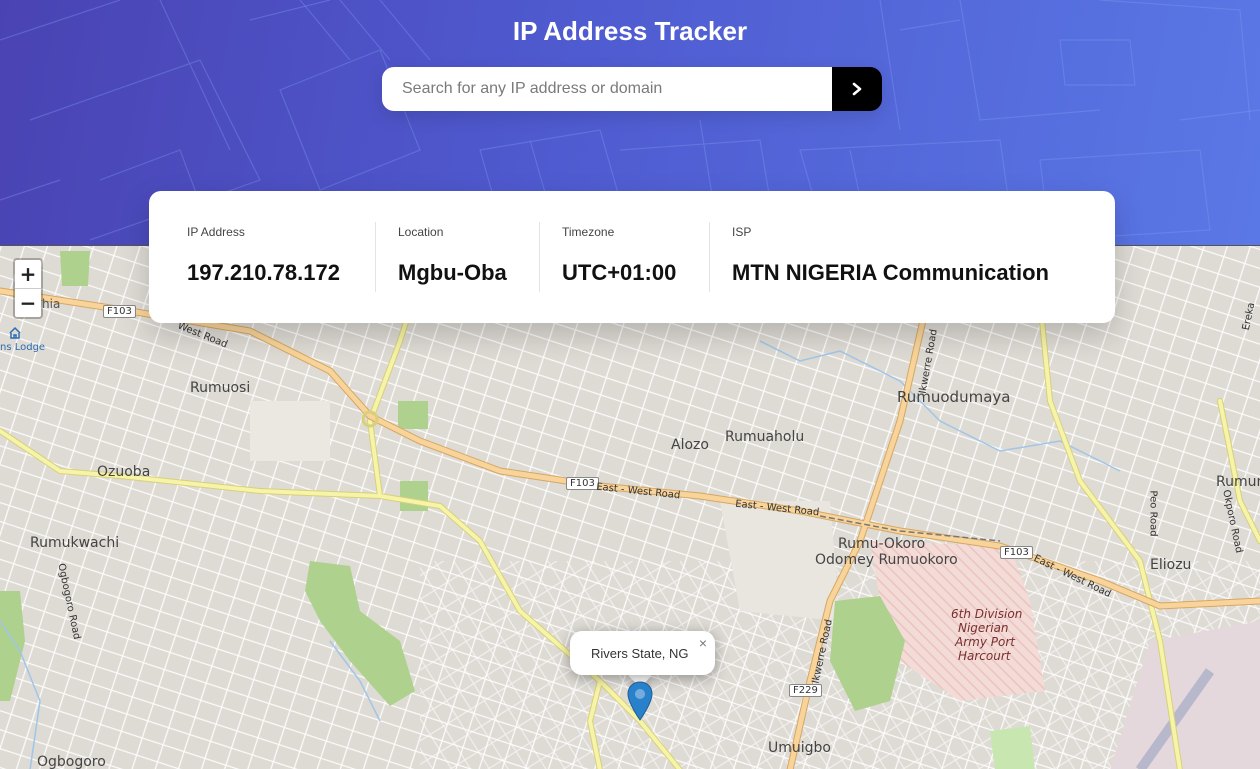 Image resolution: width=1260 pixels, height=769 pixels. What do you see at coordinates (640, 701) in the screenshot?
I see `map-marker-icon` at bounding box center [640, 701].